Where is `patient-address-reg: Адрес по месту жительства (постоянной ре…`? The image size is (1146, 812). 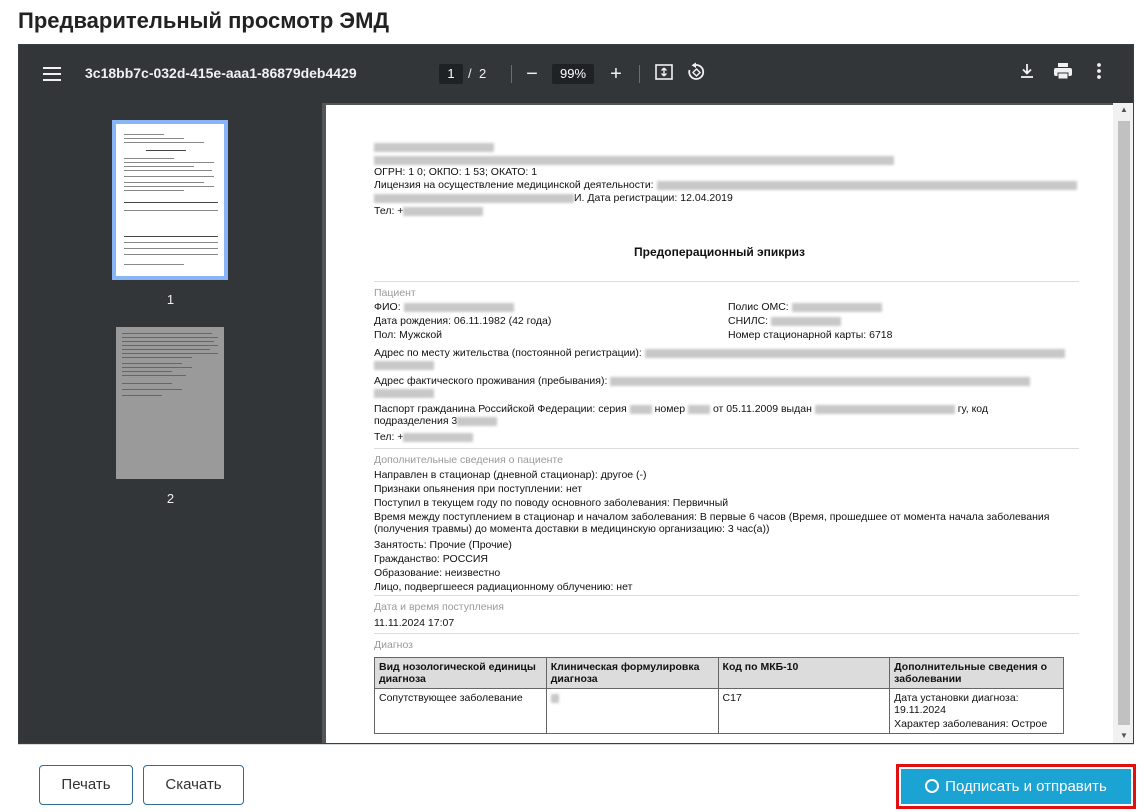
patient-address-reg: Адрес по месту жительства (постоянной ре… is located at coordinates (719, 353).